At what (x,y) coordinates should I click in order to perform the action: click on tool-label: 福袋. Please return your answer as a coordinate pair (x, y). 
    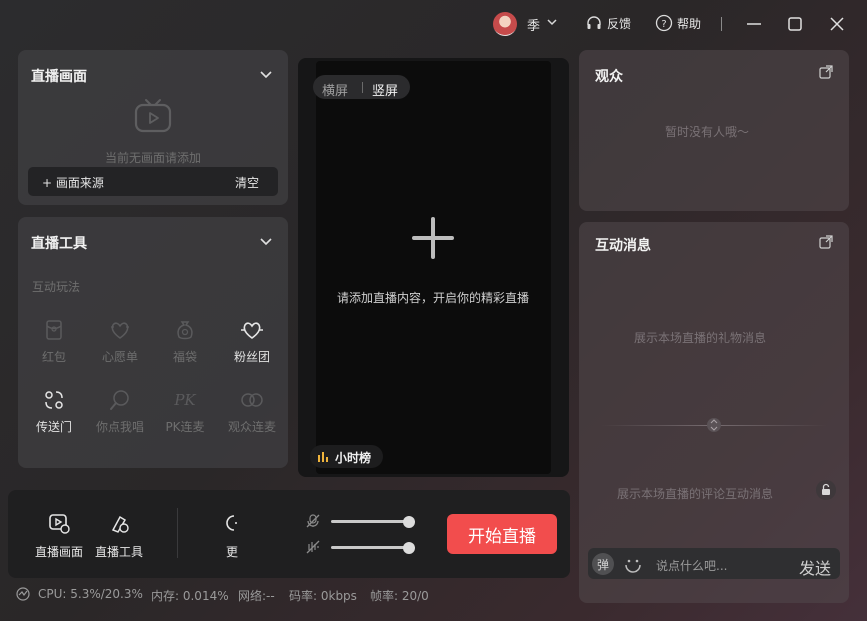
    Looking at the image, I should click on (184, 357).